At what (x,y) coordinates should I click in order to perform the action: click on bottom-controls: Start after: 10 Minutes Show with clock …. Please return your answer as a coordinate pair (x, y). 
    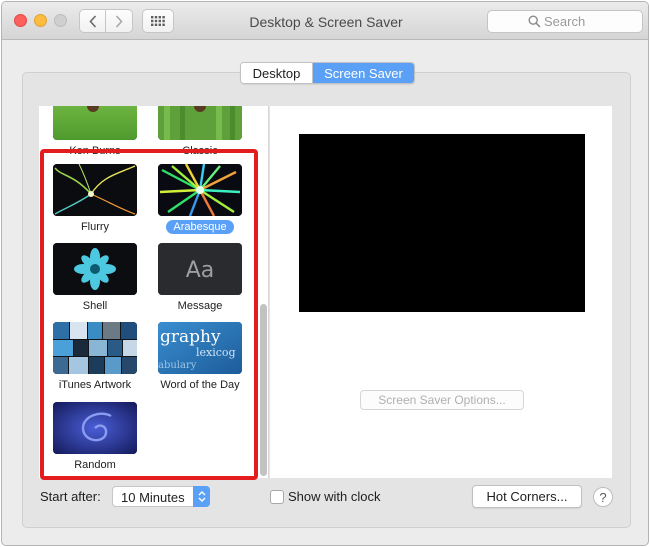
    Looking at the image, I should click on (325, 497).